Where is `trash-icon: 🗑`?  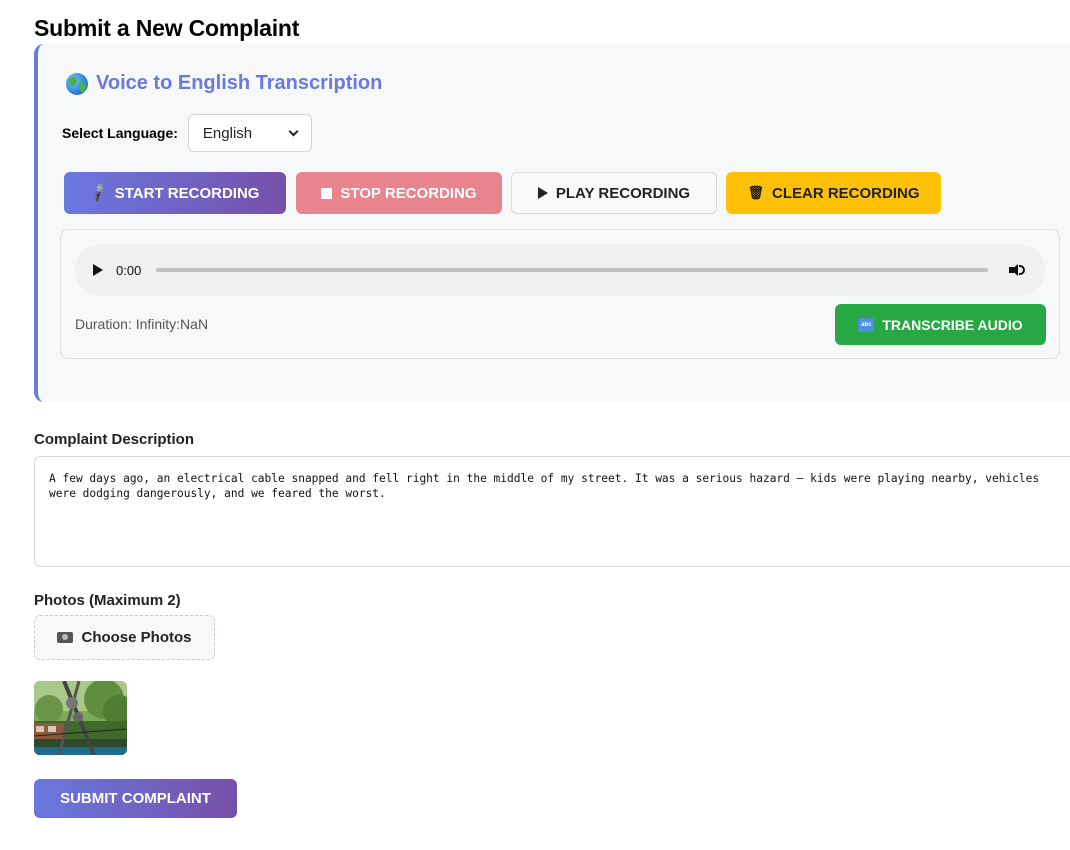
trash-icon: 🗑 is located at coordinates (755, 192).